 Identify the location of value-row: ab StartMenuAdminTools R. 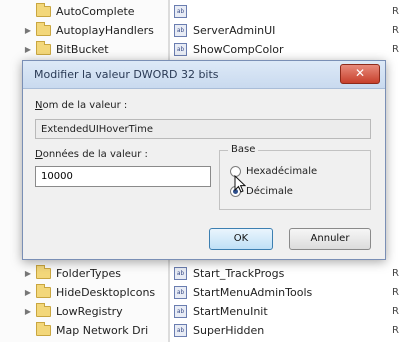
(286, 292).